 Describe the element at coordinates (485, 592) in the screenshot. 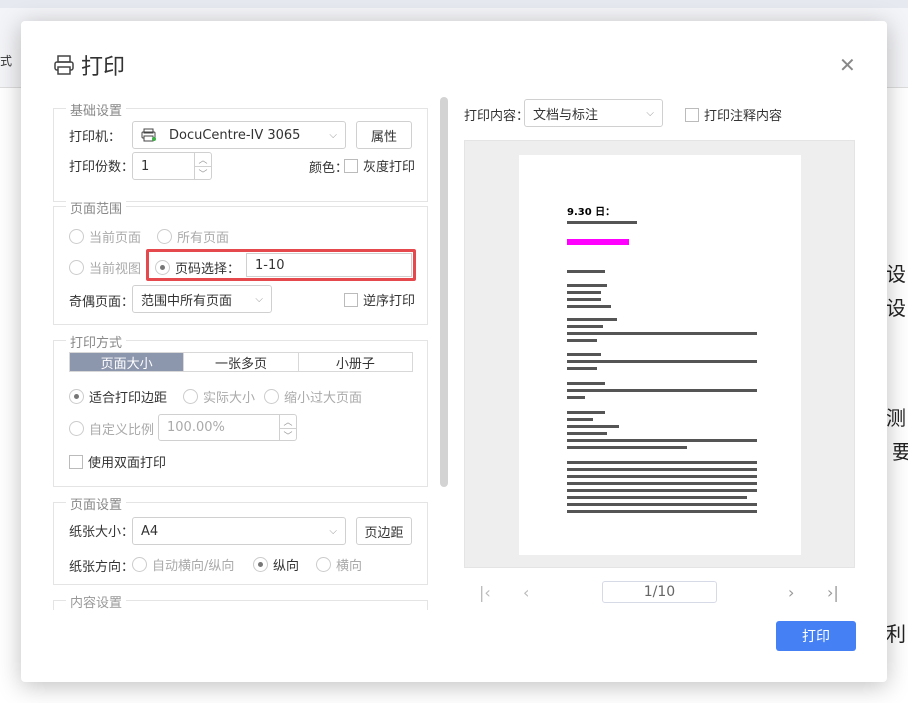

I see `first-page-icon: |‹` at that location.